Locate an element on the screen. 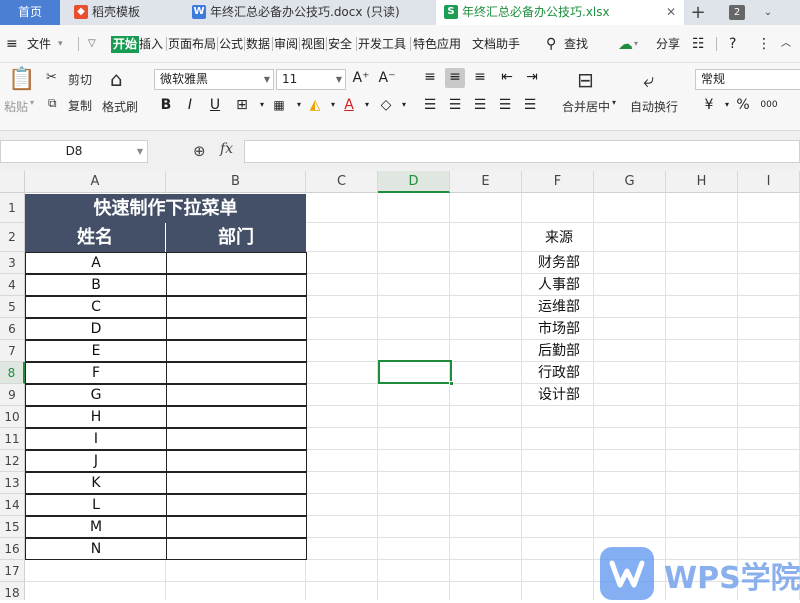 The image size is (800, 603). menu-data: 数据 is located at coordinates (258, 44).